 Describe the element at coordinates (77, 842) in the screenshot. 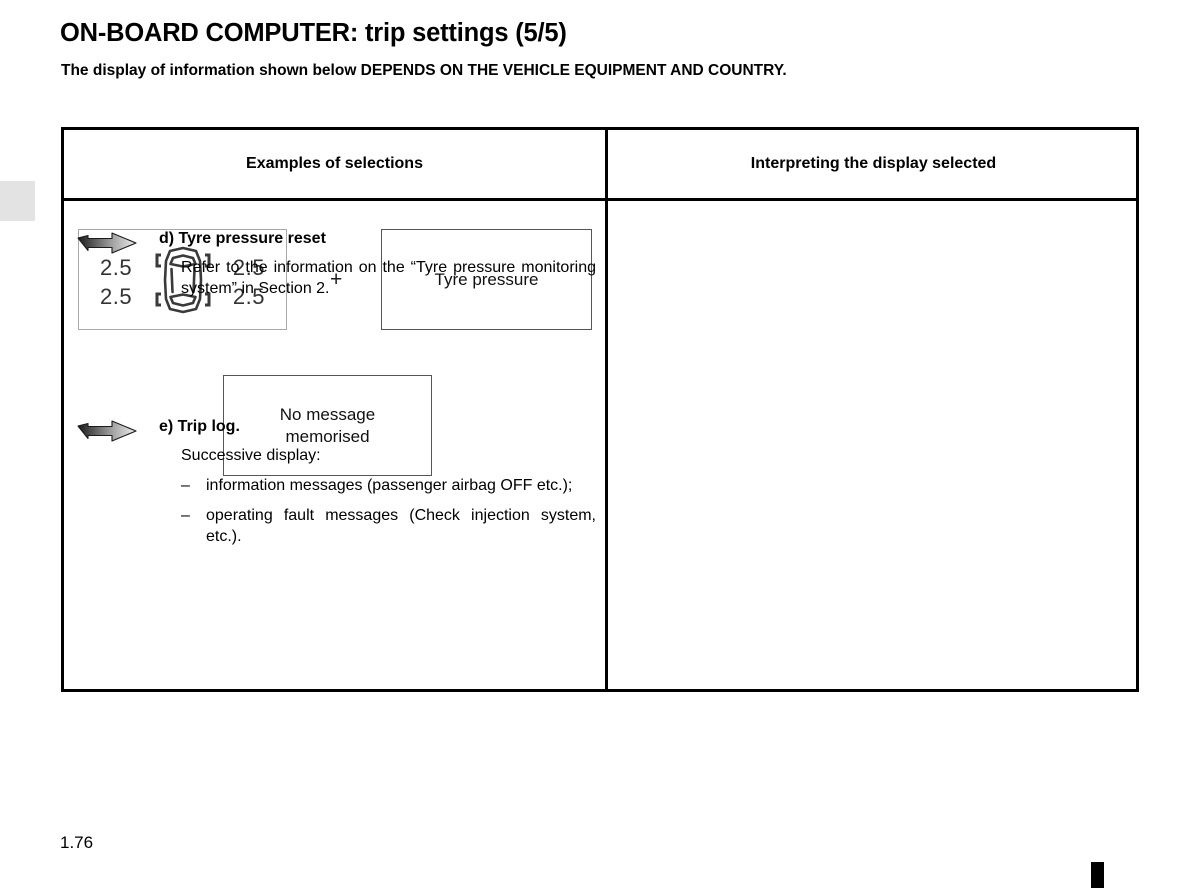

I see `page-number: 1.76` at that location.